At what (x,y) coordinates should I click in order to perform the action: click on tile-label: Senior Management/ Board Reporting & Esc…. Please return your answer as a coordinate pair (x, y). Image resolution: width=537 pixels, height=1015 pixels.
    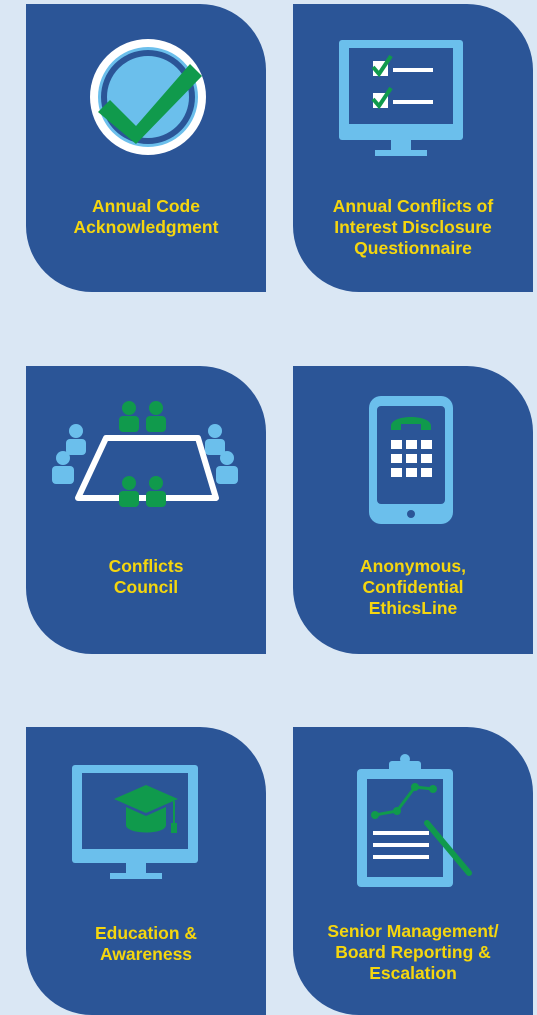
    Looking at the image, I should click on (413, 952).